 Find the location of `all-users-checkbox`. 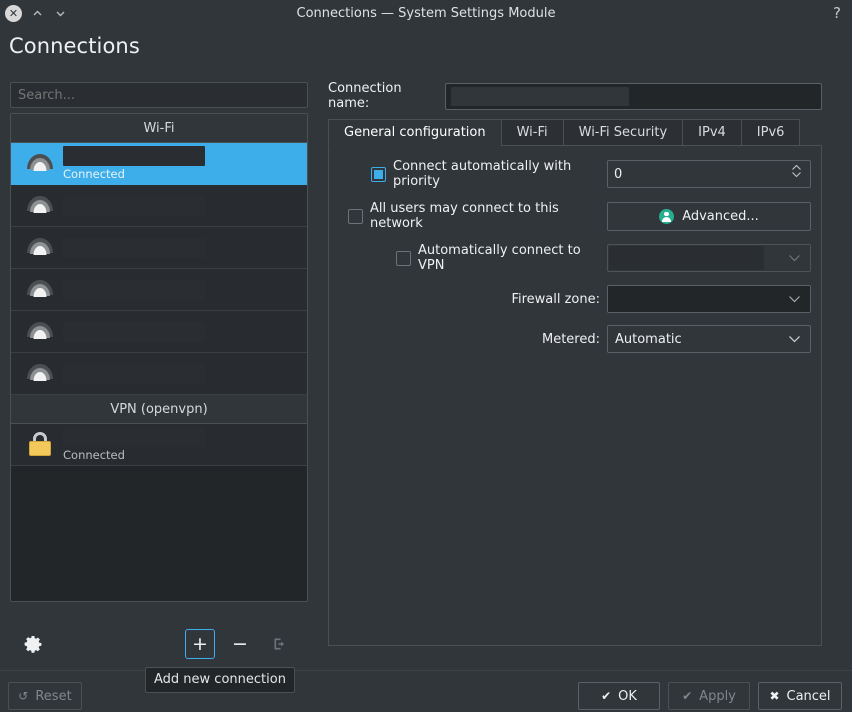

all-users-checkbox is located at coordinates (355, 216).